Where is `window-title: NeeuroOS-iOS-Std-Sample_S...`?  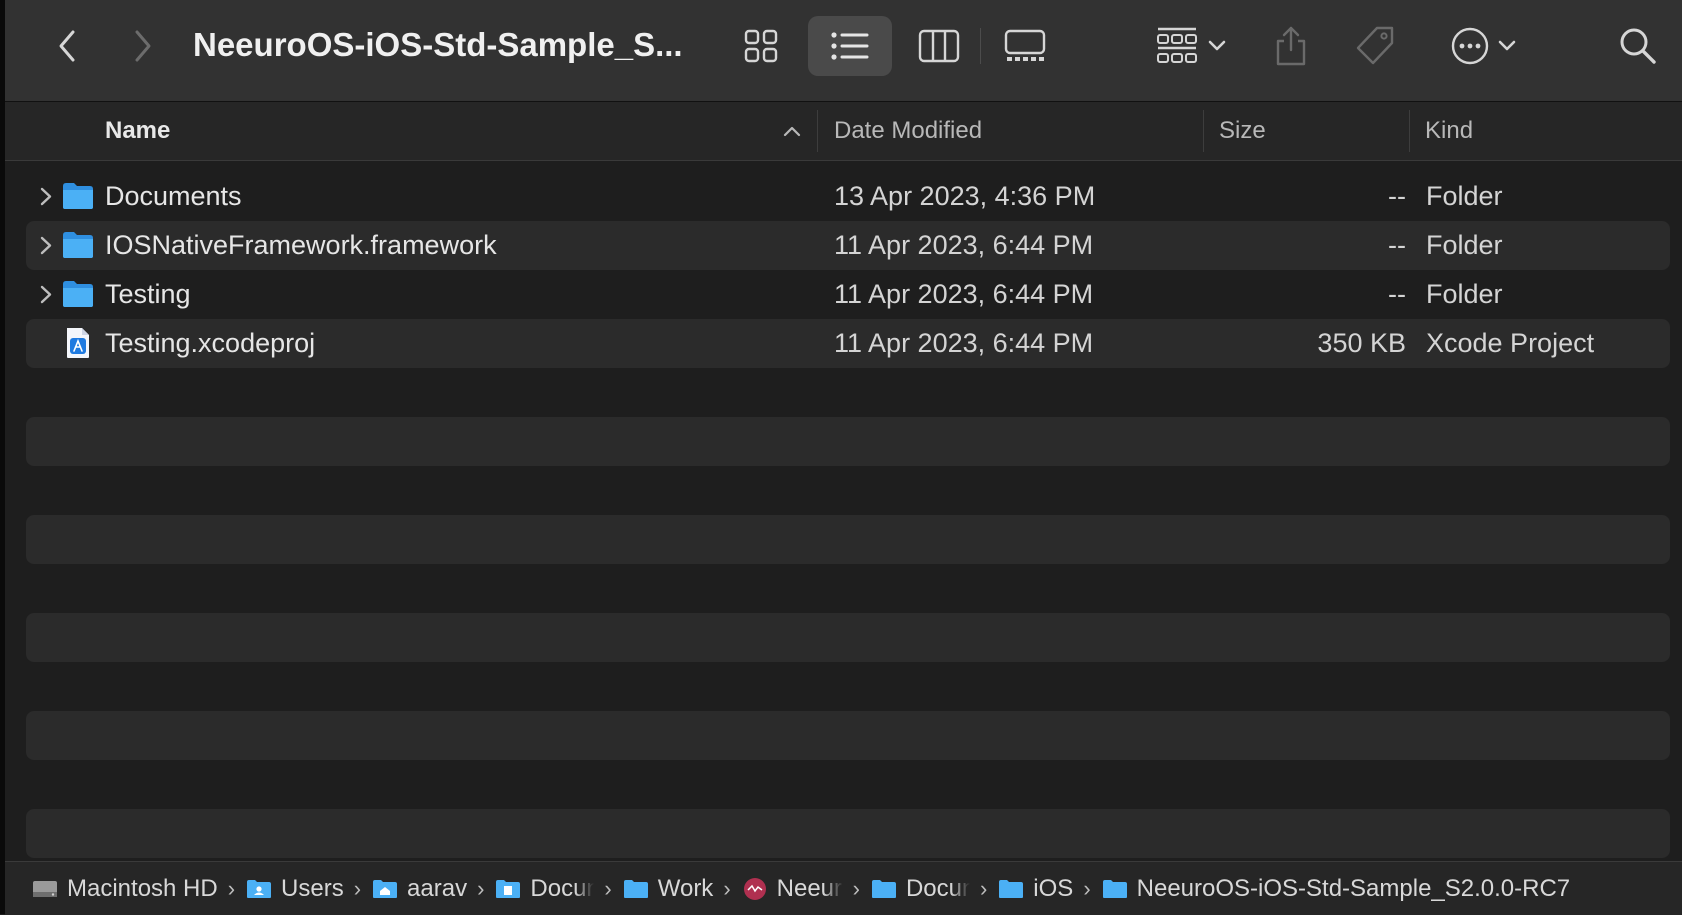
window-title: NeeuroOS-iOS-Std-Sample_S... is located at coordinates (438, 44).